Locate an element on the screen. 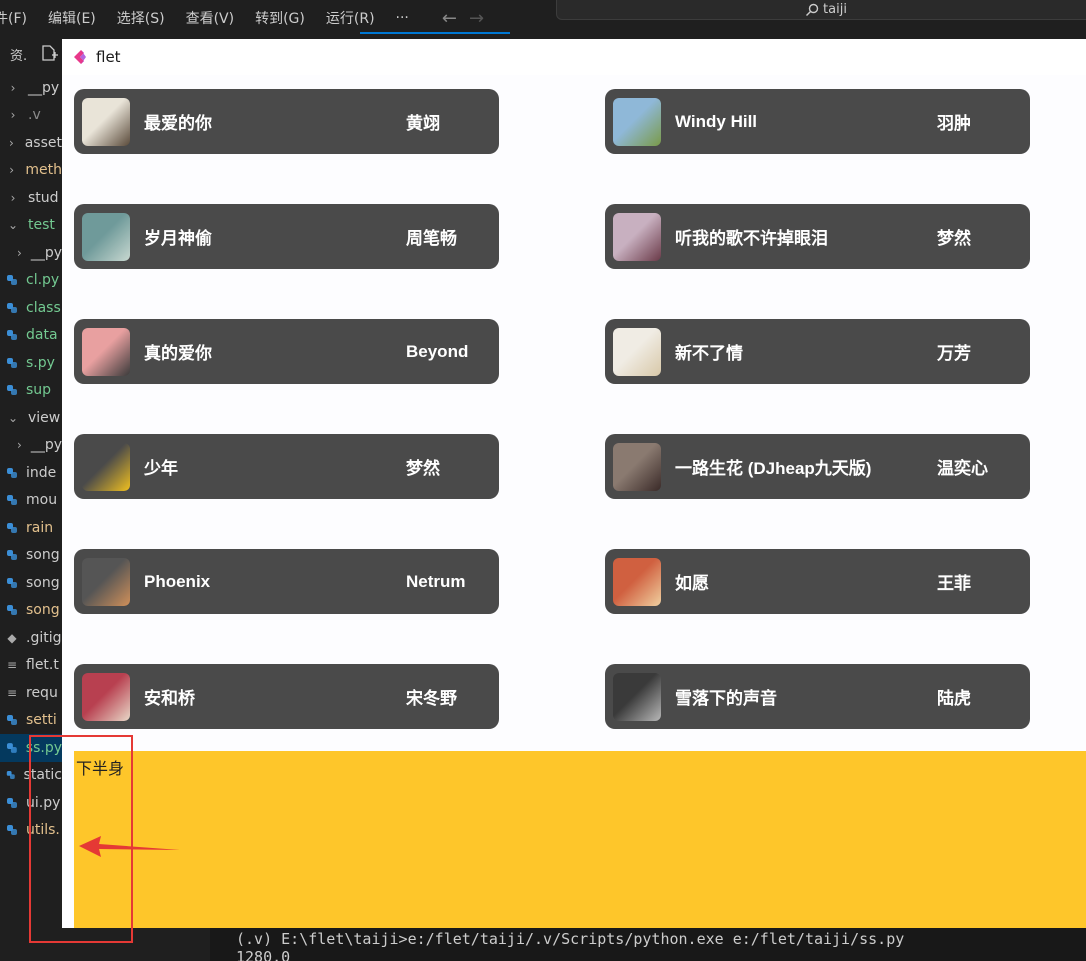 This screenshot has height=961, width=1086. explorer-row-label: rain is located at coordinates (40, 527).